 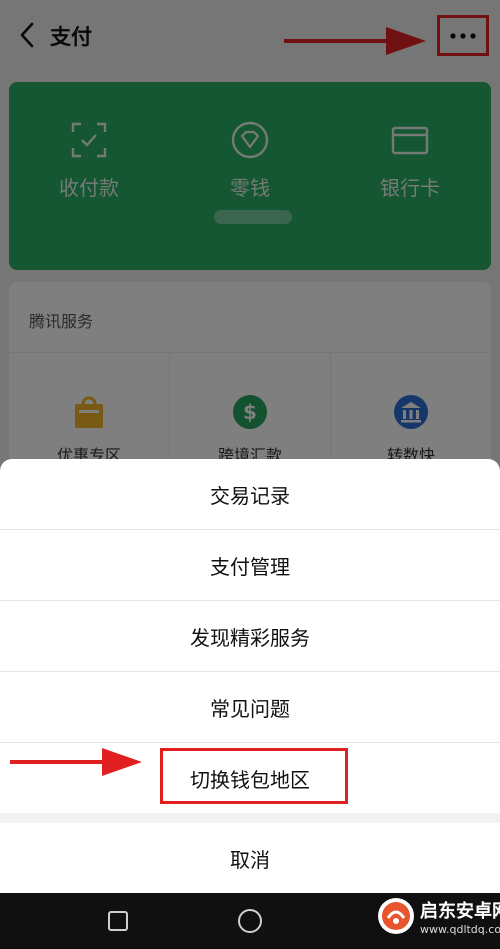 I want to click on watermark: 启东安卓网 www.qdltdq.com, so click(x=438, y=916).